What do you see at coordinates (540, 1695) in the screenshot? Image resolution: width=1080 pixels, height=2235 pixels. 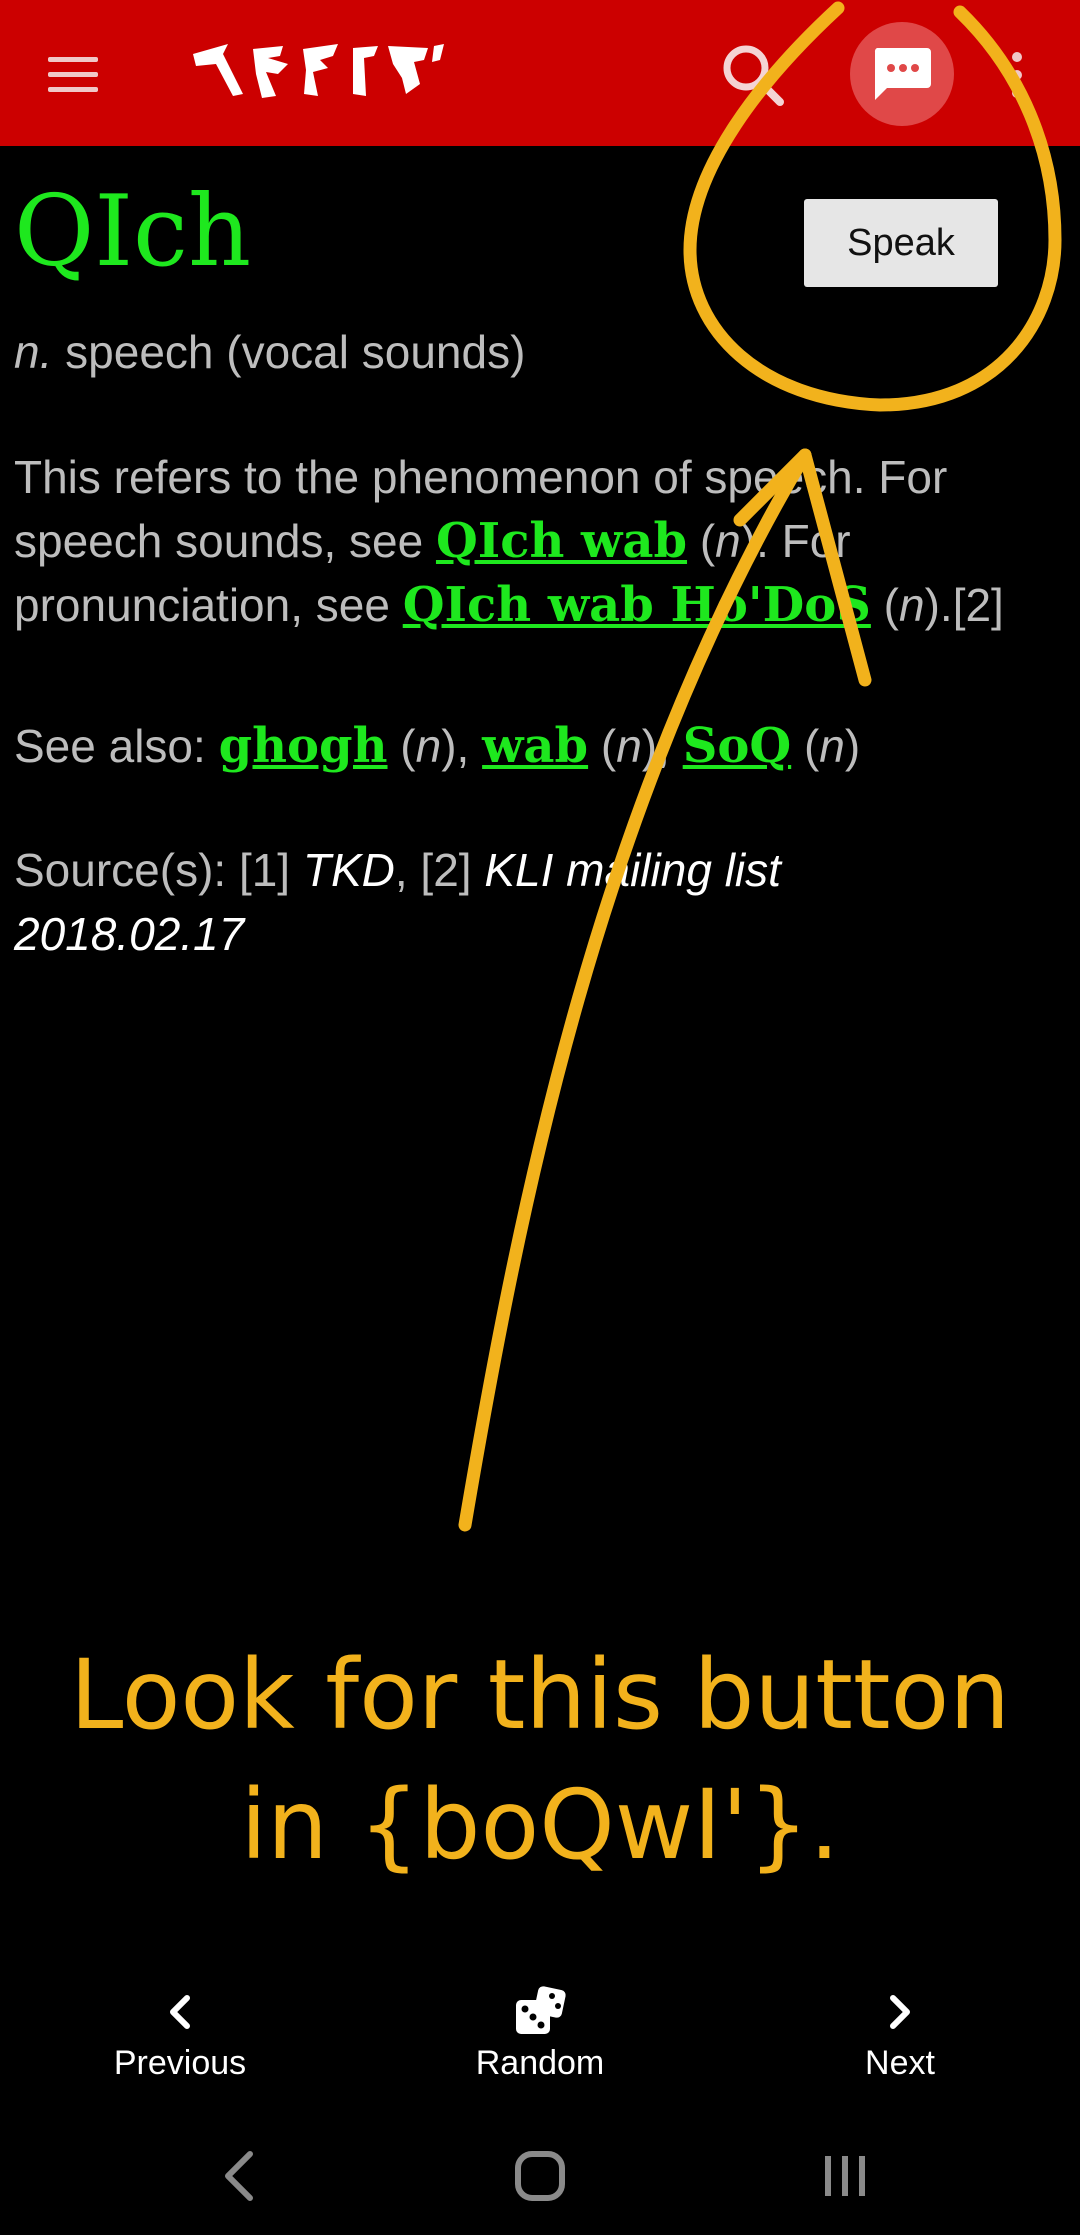 I see `annotation-line1: Look for this button` at bounding box center [540, 1695].